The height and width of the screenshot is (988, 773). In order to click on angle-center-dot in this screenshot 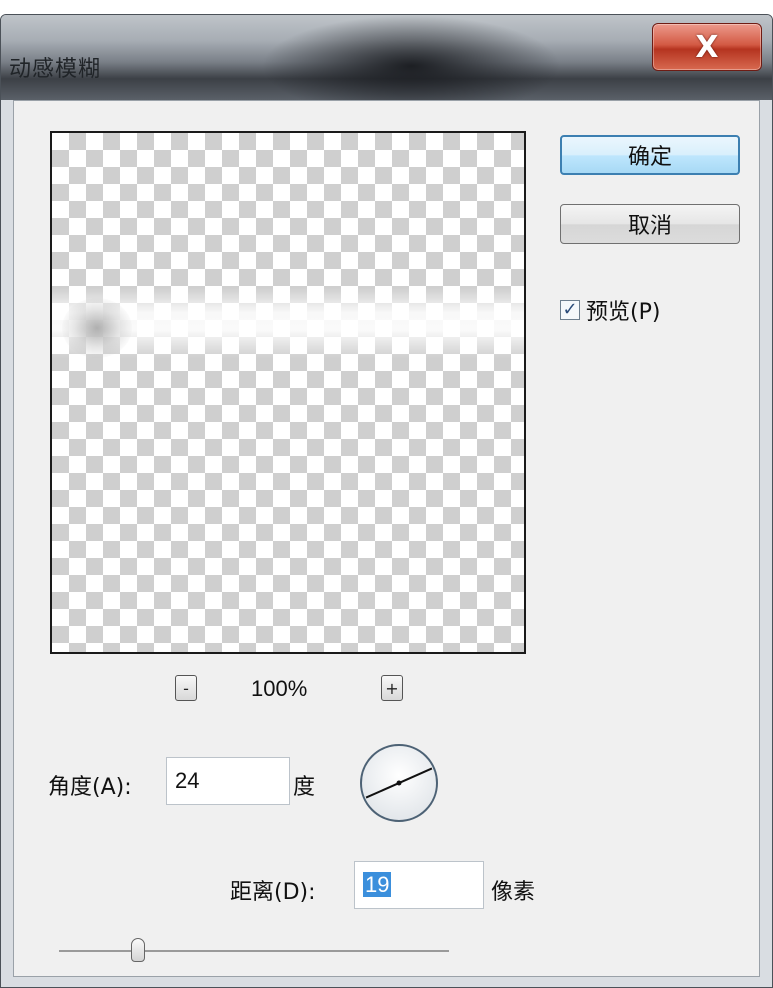, I will do `click(399, 783)`.